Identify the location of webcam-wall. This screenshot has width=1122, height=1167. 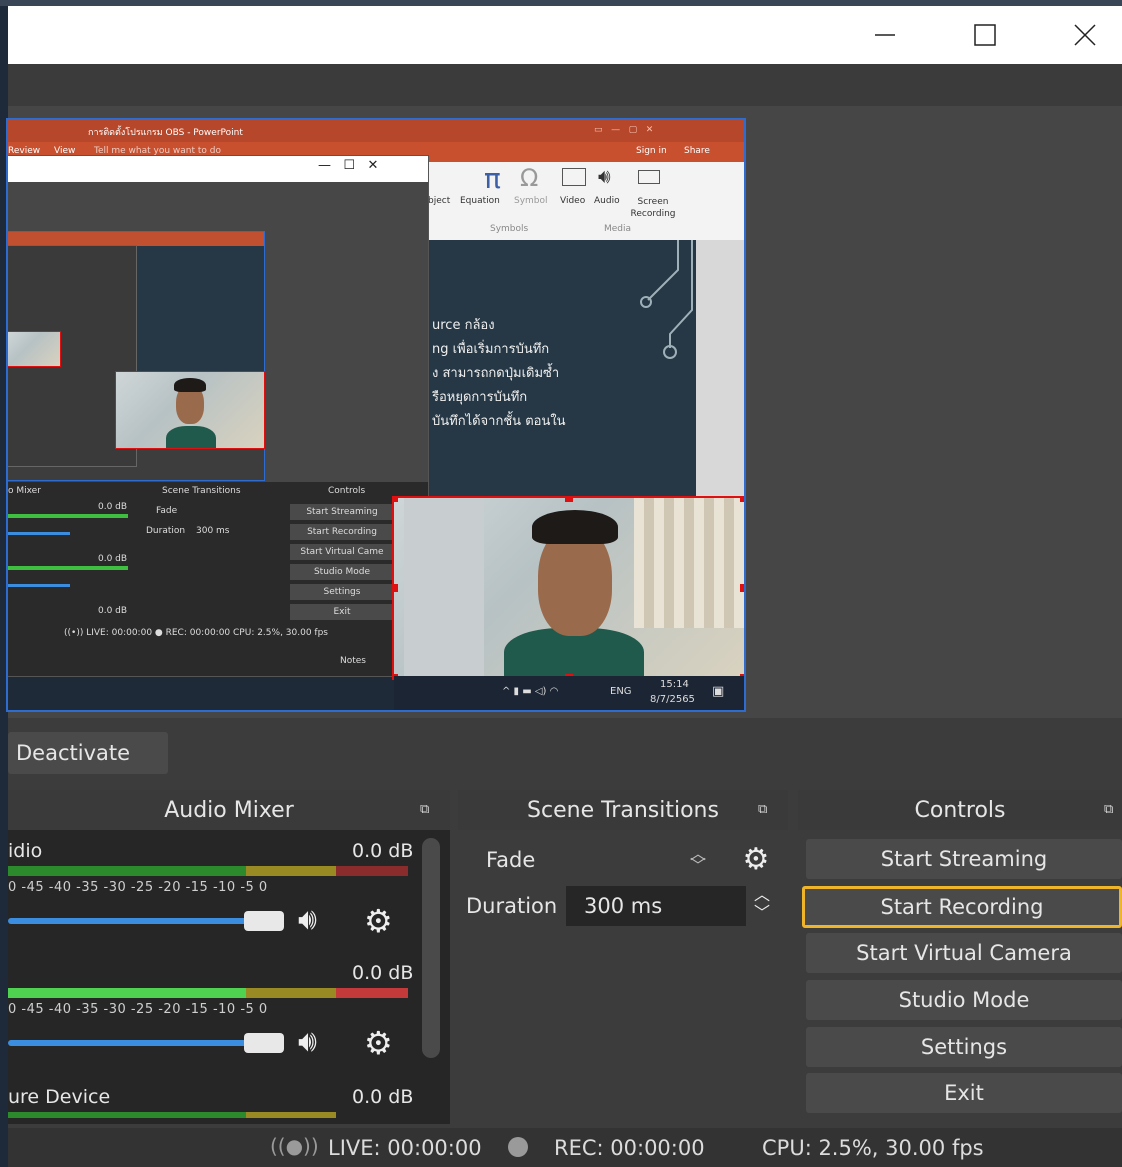
(444, 588).